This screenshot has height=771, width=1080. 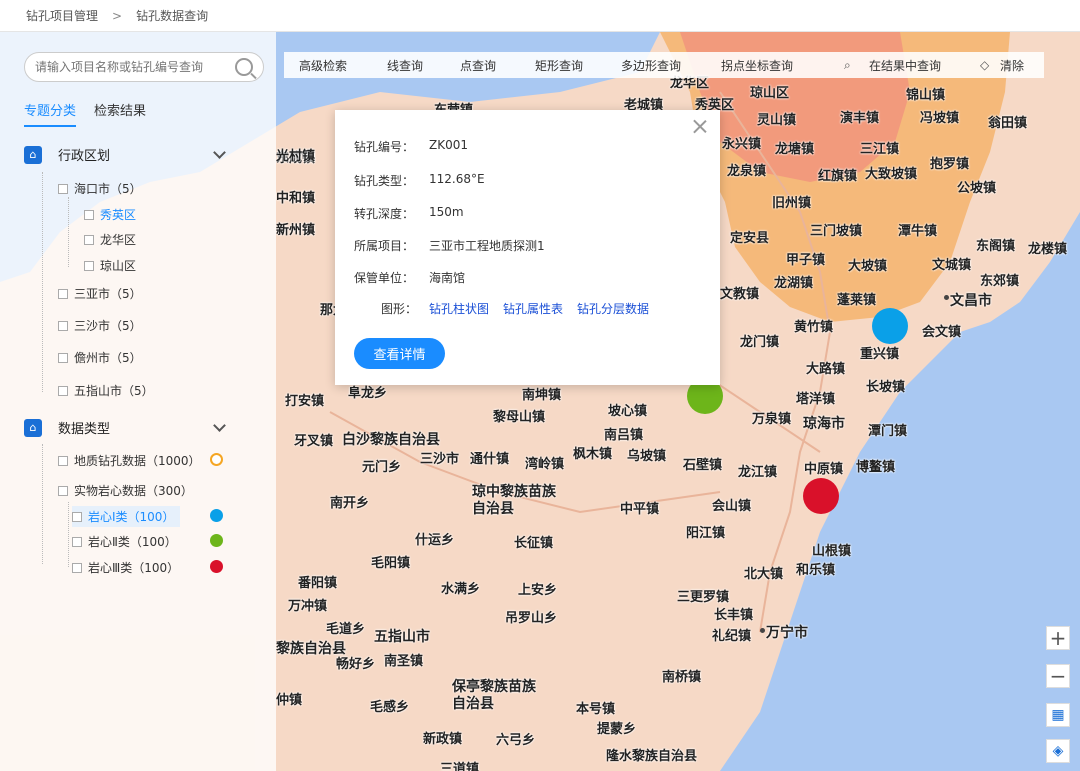 What do you see at coordinates (135, 67) in the screenshot?
I see `search-input` at bounding box center [135, 67].